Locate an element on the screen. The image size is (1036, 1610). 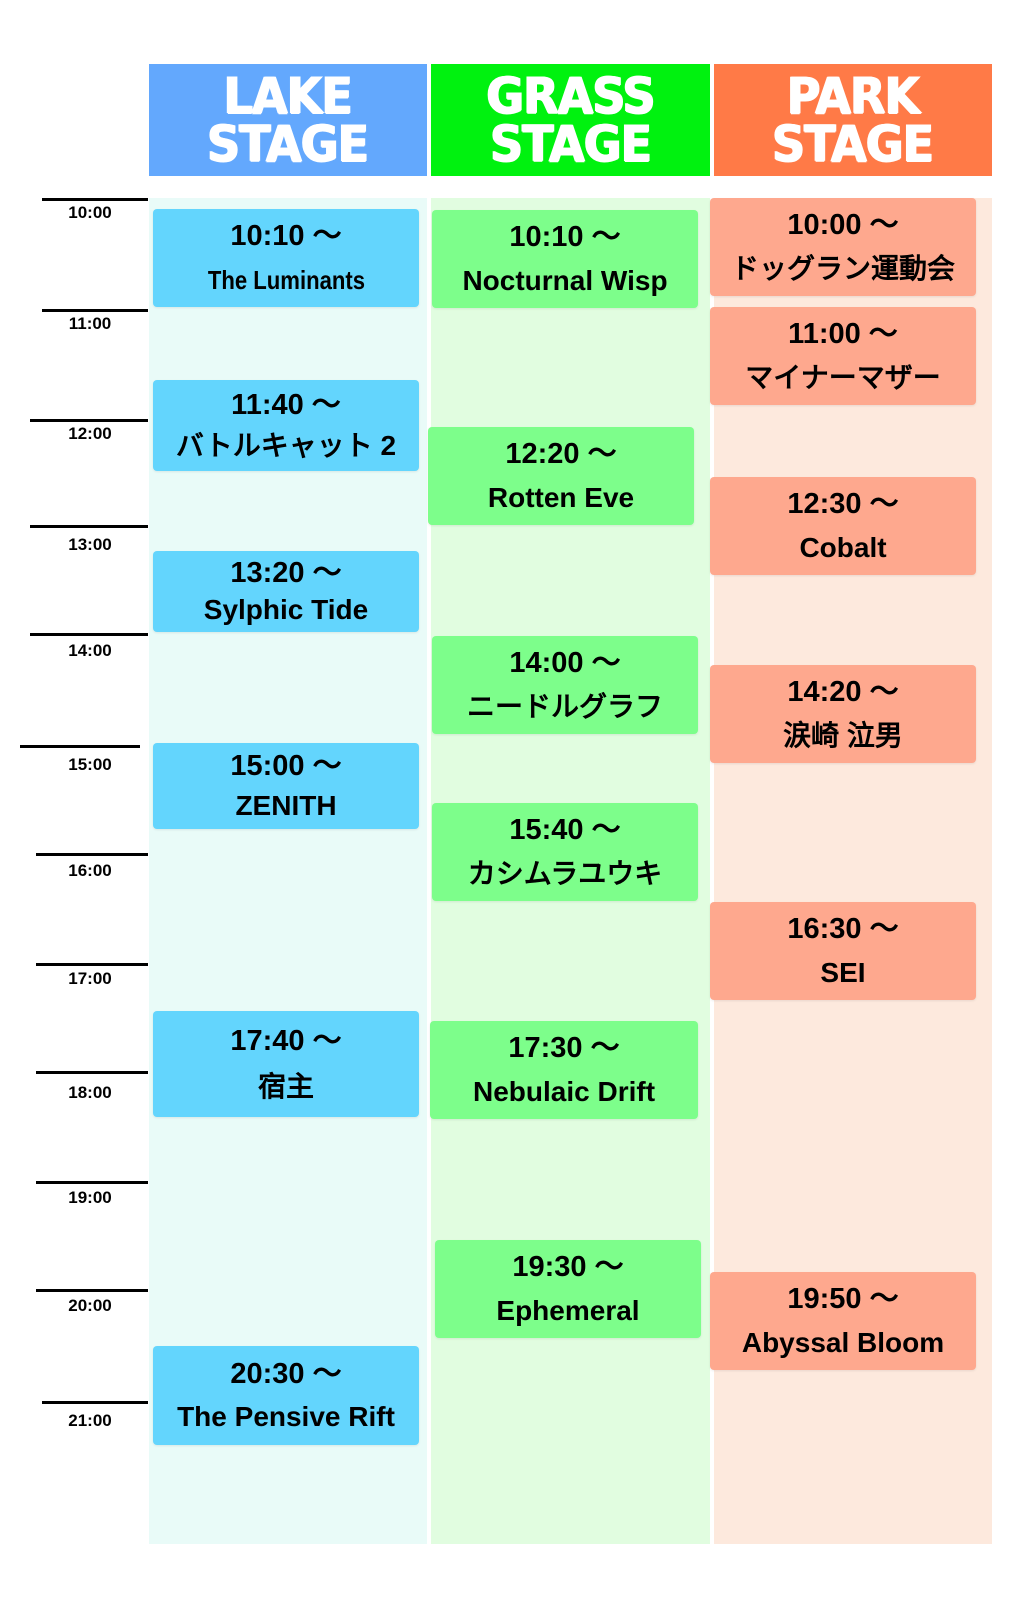
time-label: 17:00 is located at coordinates (90, 978).